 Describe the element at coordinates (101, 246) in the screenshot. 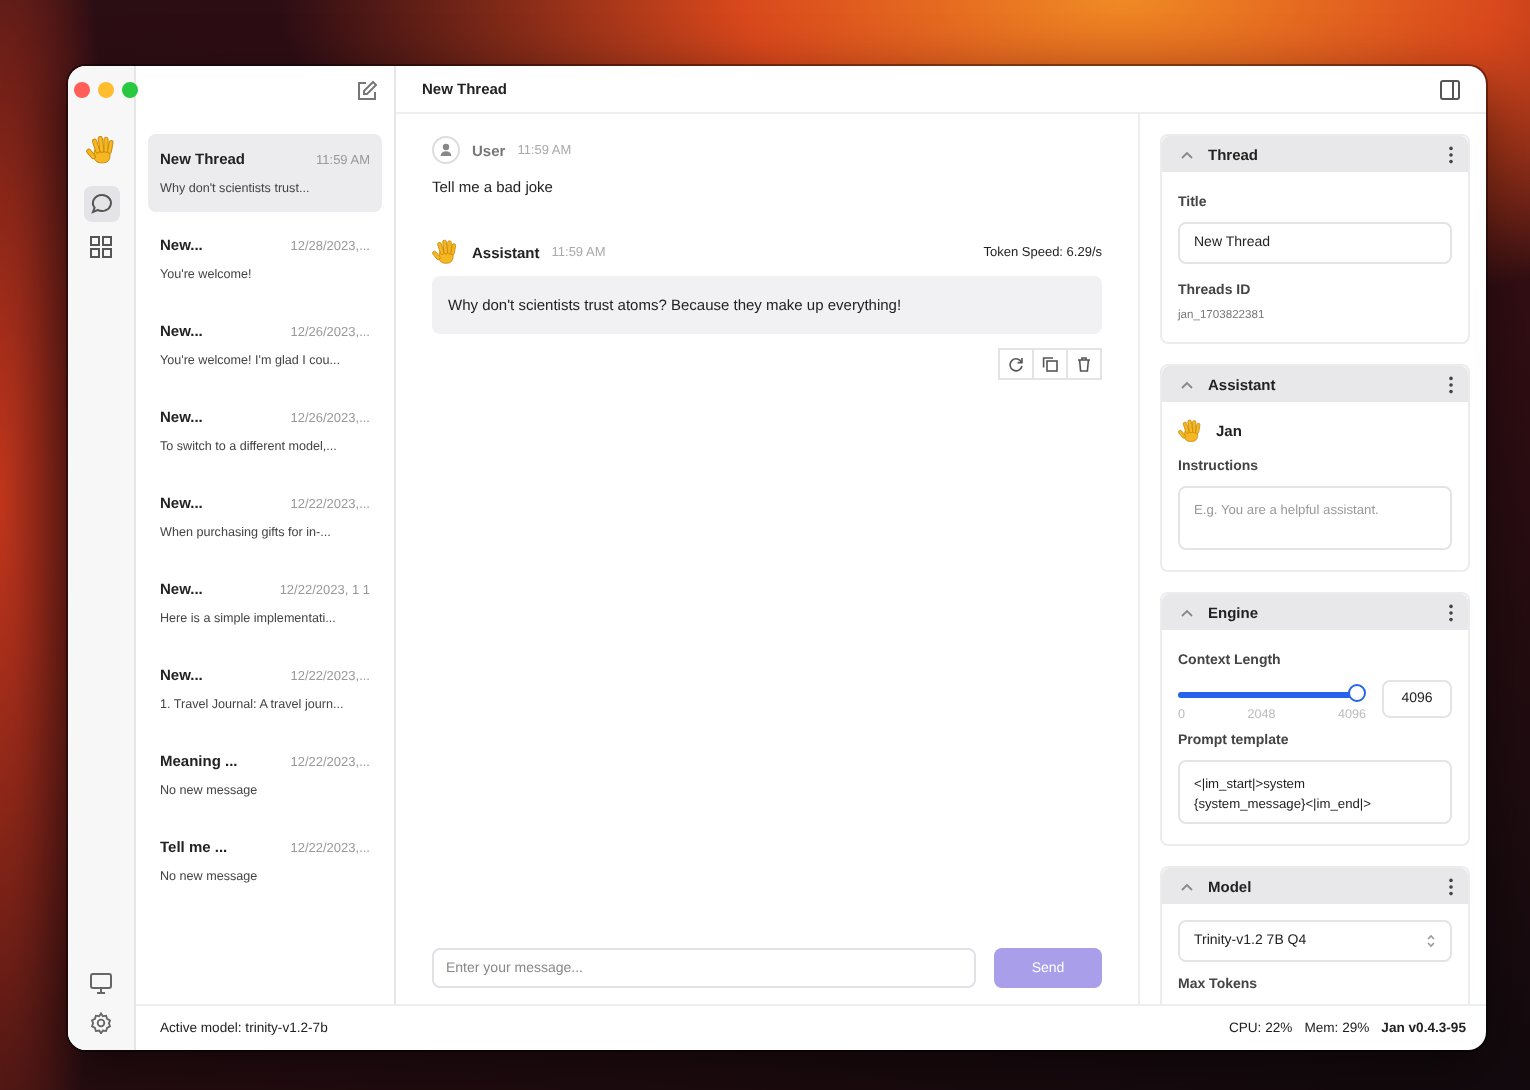

I see `grid-icon` at that location.